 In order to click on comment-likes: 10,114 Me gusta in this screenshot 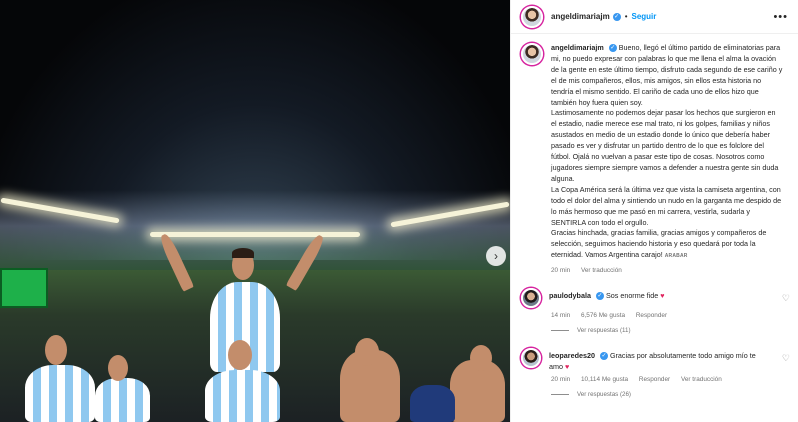, I will do `click(604, 379)`.